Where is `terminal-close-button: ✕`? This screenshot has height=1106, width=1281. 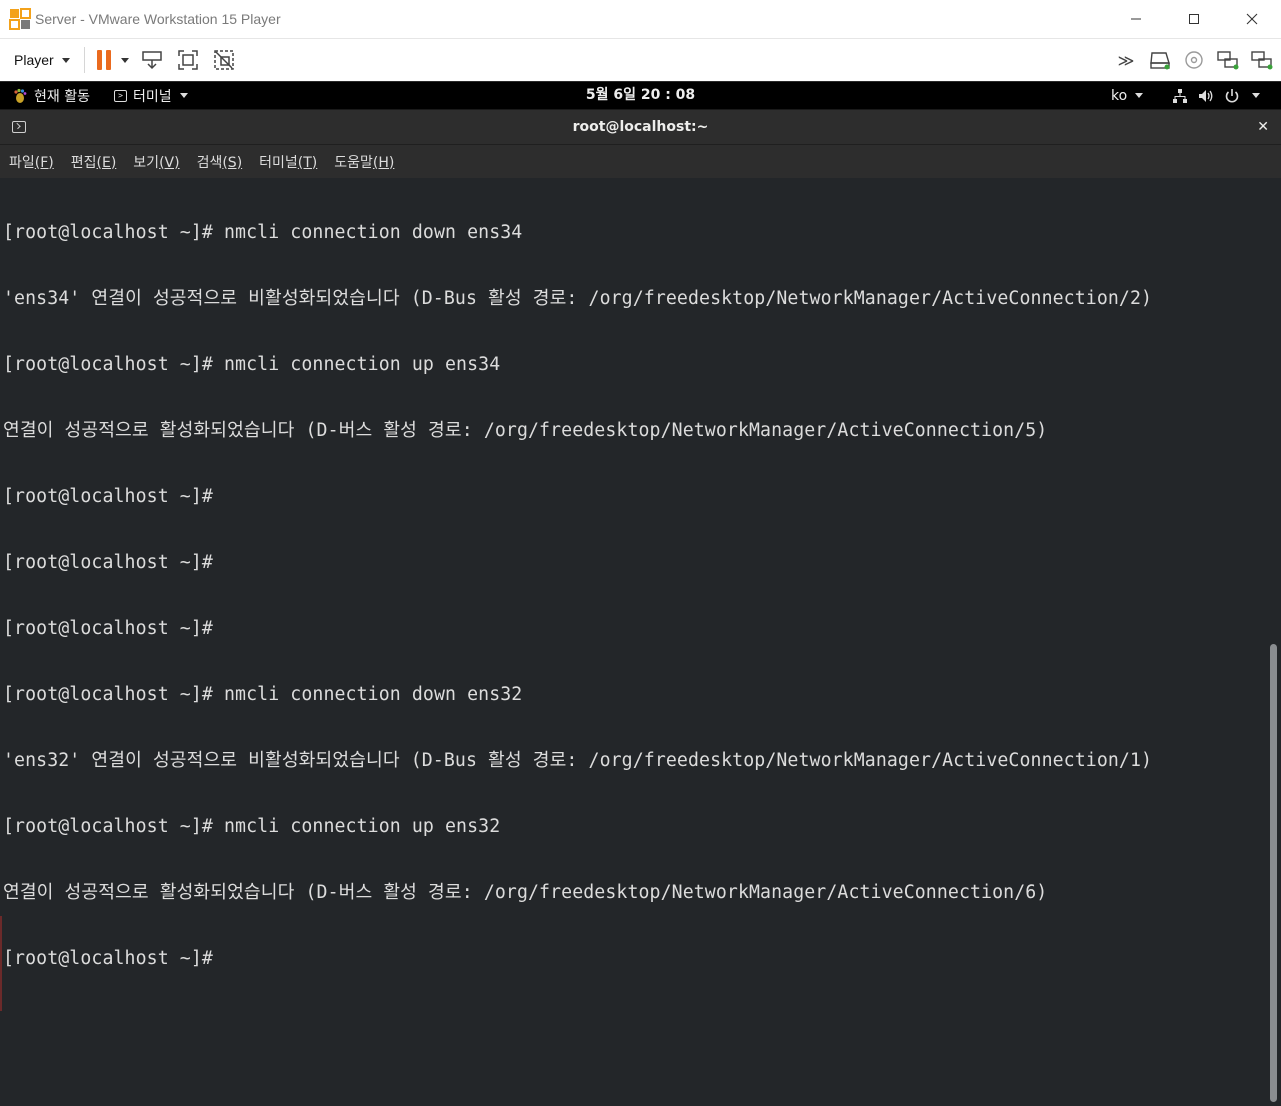 terminal-close-button: ✕ is located at coordinates (1263, 127).